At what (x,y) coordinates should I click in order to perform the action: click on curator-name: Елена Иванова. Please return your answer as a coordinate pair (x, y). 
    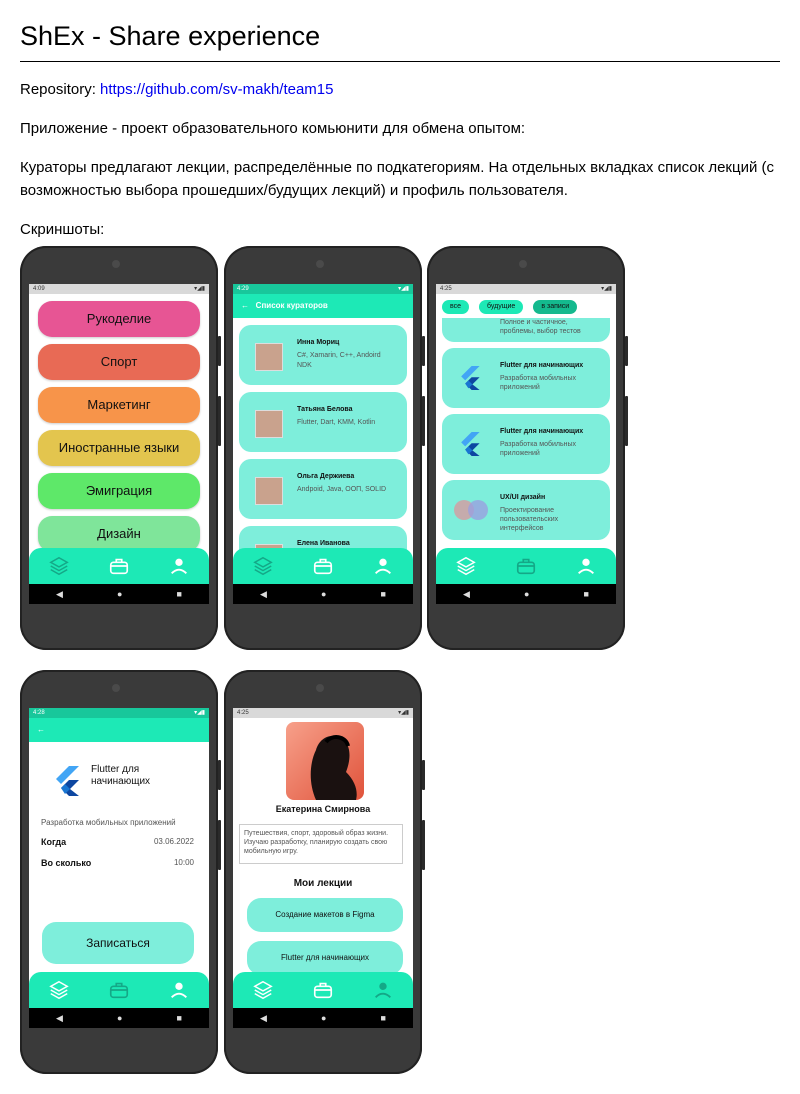
    Looking at the image, I should click on (323, 543).